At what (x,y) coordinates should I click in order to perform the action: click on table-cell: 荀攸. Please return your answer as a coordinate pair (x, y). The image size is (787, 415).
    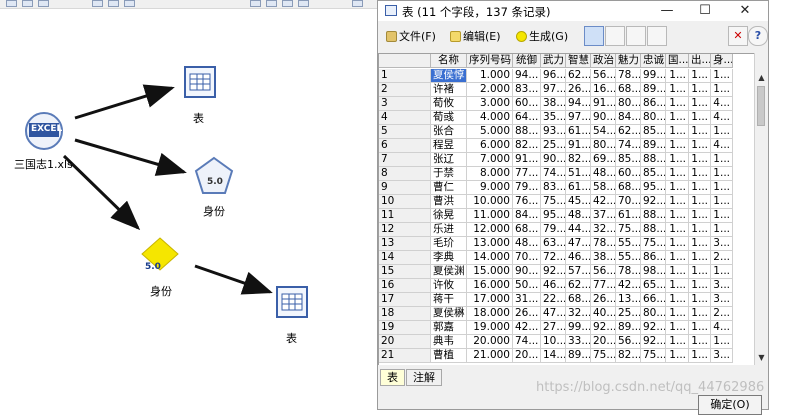
    Looking at the image, I should click on (449, 104).